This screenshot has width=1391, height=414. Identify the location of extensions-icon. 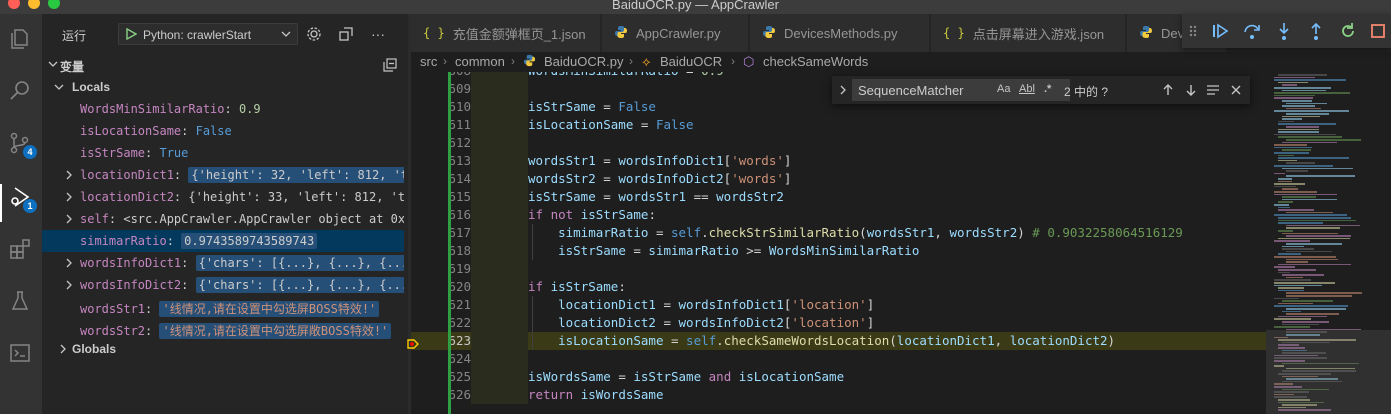
(20, 249).